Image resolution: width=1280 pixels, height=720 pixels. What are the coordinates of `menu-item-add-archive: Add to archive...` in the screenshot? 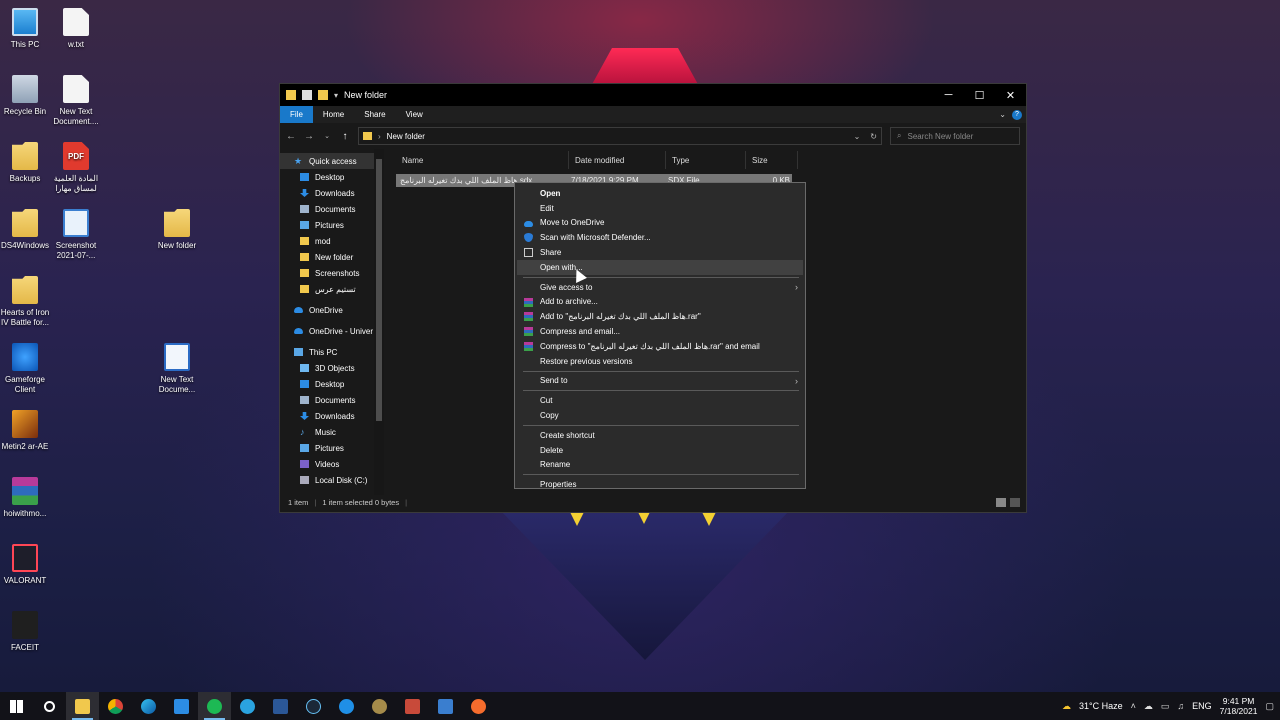 It's located at (660, 302).